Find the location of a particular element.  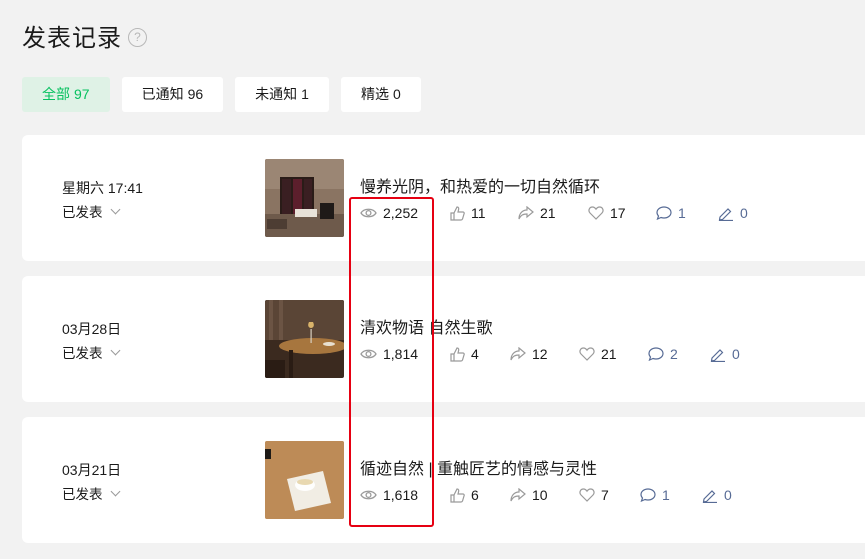

like-count-value: 11 is located at coordinates (478, 213).